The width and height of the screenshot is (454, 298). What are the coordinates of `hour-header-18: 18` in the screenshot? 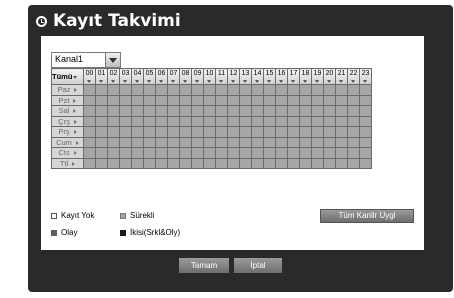 It's located at (305, 76).